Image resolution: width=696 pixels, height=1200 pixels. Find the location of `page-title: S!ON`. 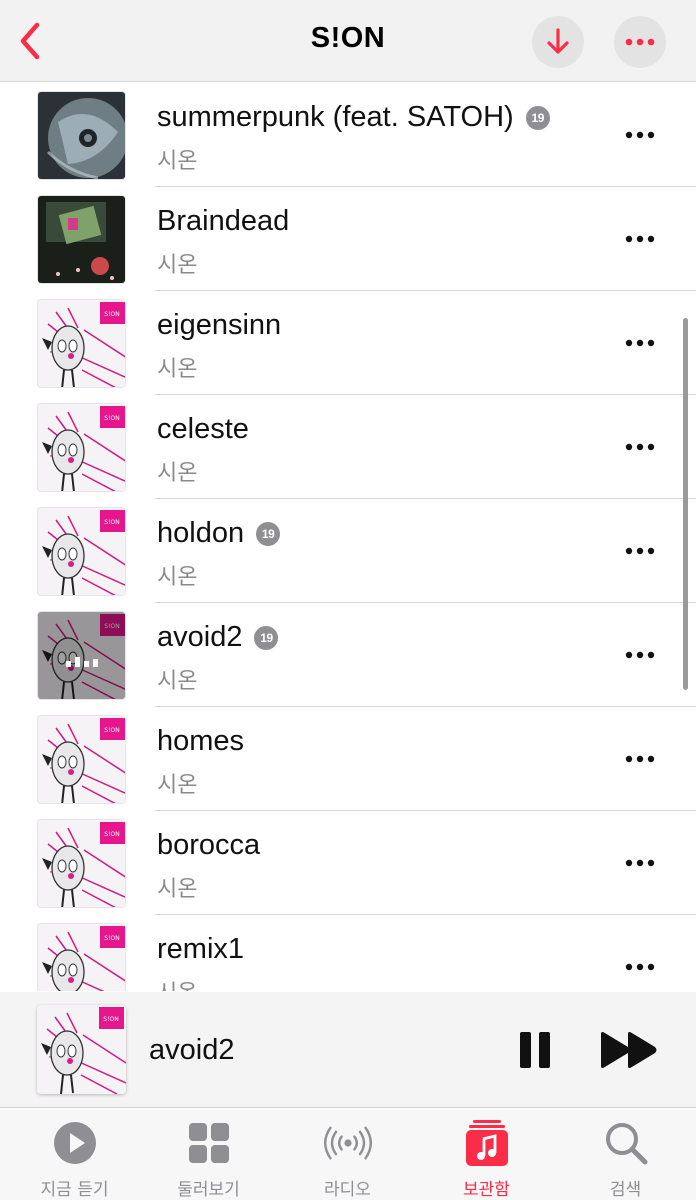

page-title: S!ON is located at coordinates (348, 38).